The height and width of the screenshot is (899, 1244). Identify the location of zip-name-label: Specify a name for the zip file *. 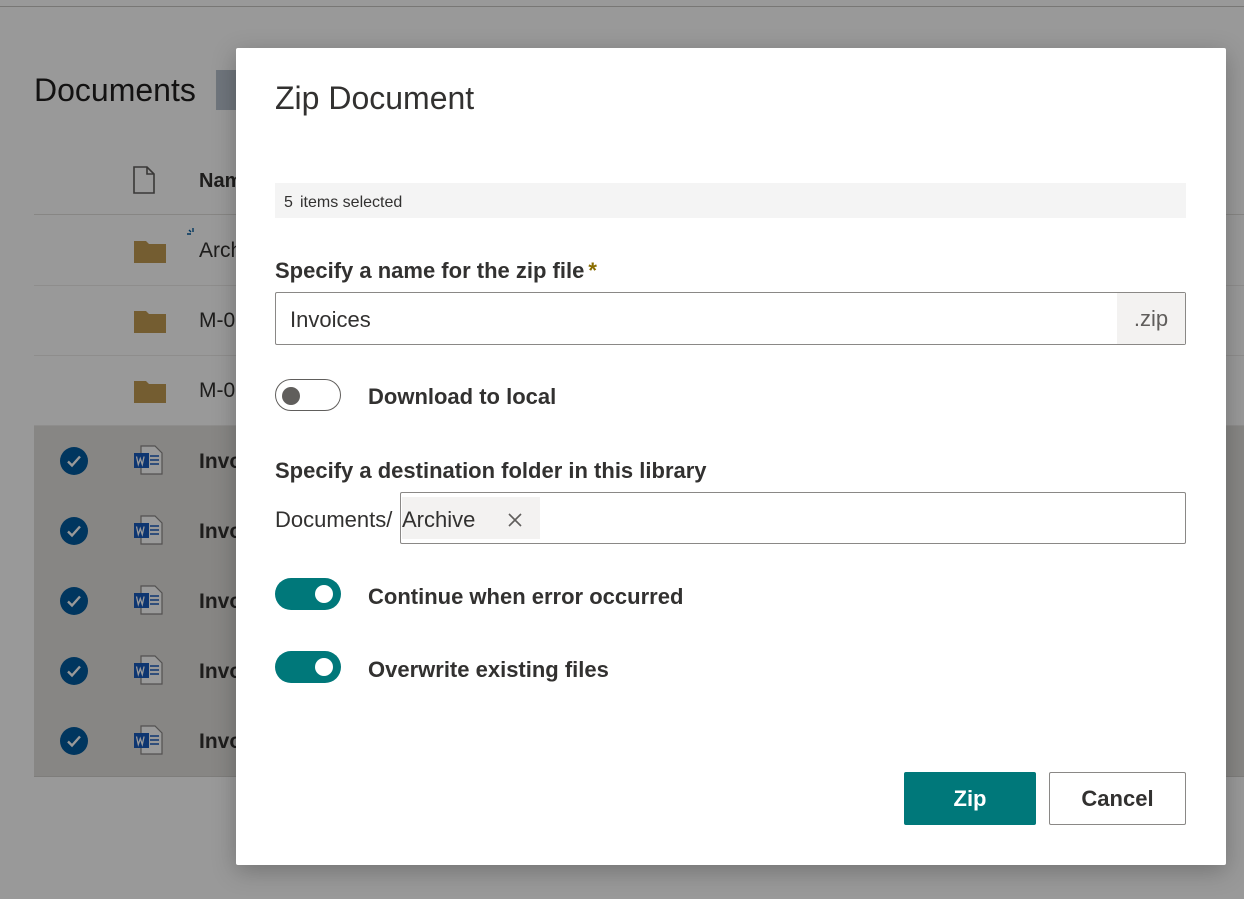
(436, 271).